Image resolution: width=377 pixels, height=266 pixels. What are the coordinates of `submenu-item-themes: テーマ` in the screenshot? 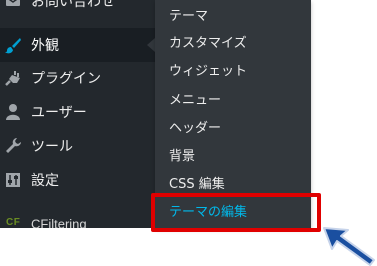 It's located at (188, 17).